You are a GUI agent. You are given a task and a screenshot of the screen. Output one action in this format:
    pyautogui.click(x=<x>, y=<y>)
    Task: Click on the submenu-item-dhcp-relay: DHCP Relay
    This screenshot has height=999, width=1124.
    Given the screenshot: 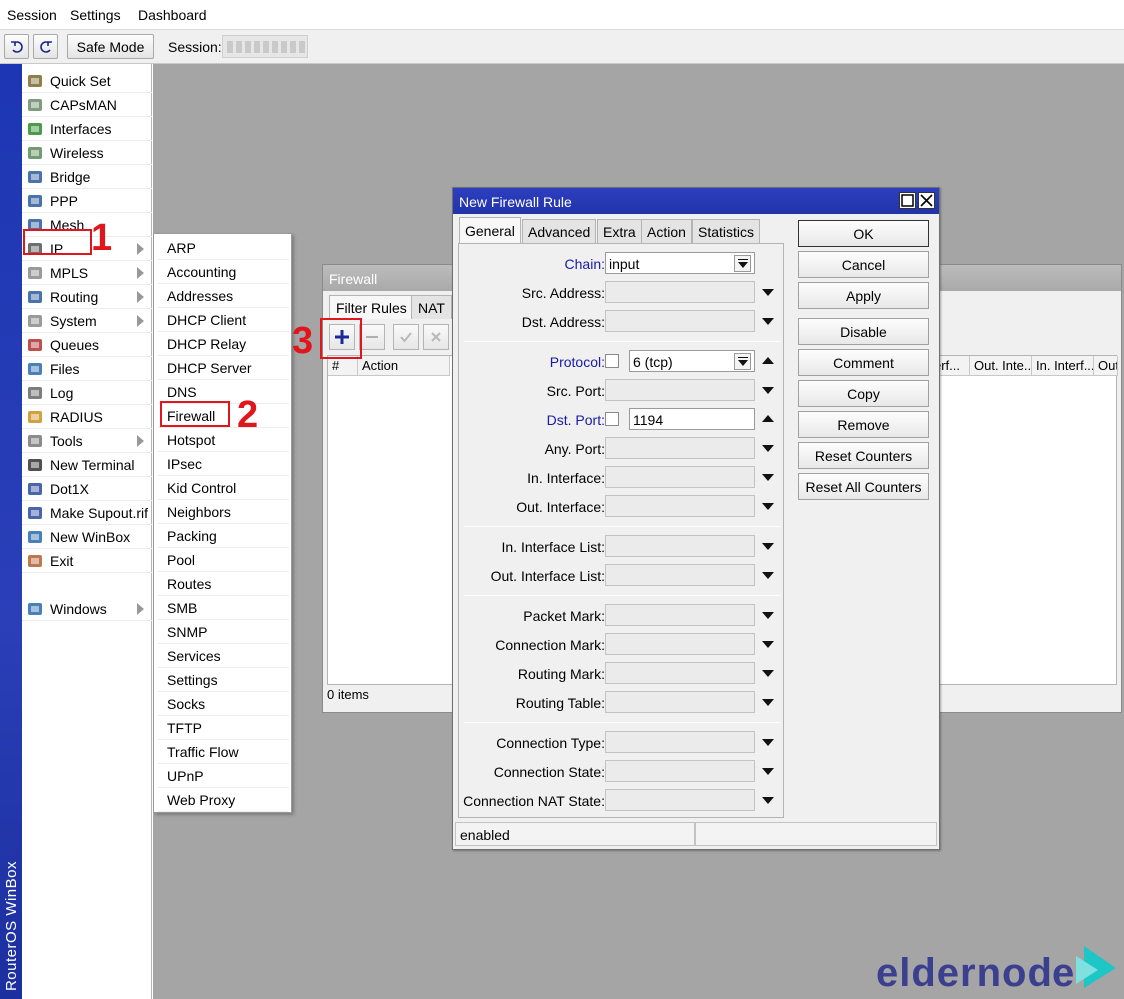 What is the action you would take?
    pyautogui.click(x=223, y=344)
    